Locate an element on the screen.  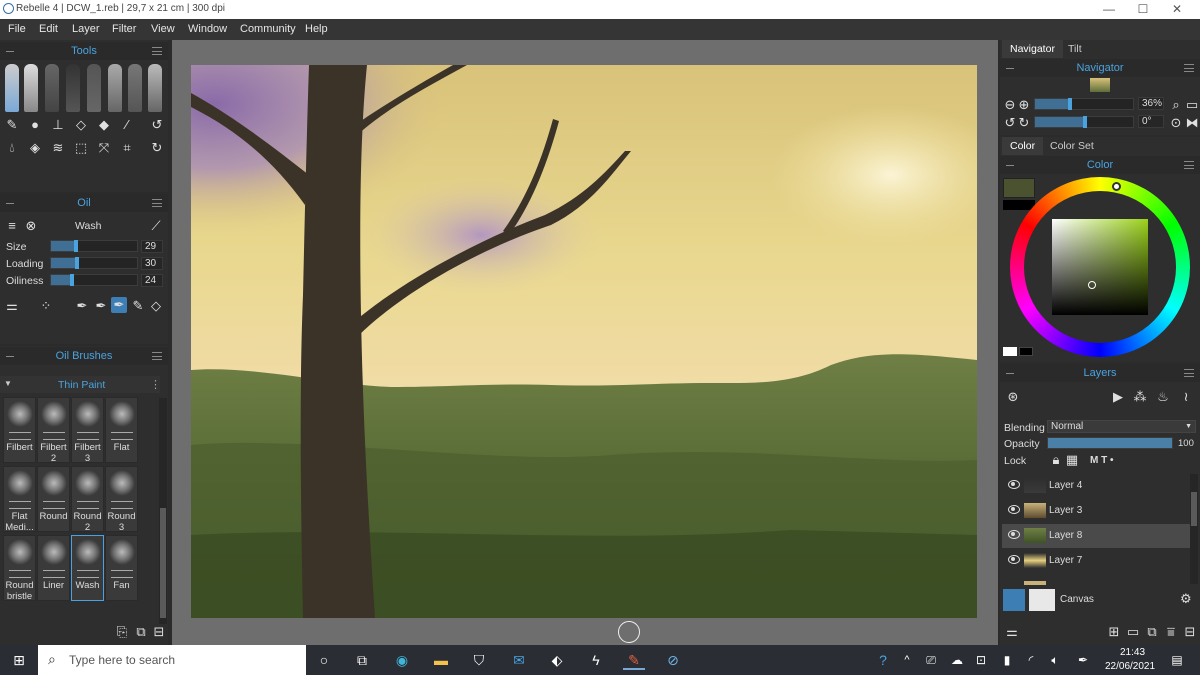
undo-icon: ↺ is located at coordinates (157, 125).